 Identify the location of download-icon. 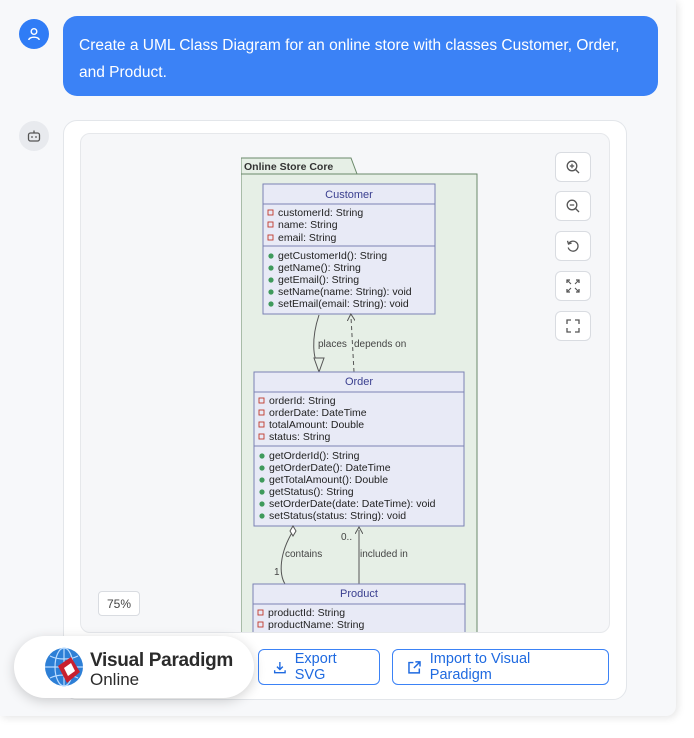
(279, 667).